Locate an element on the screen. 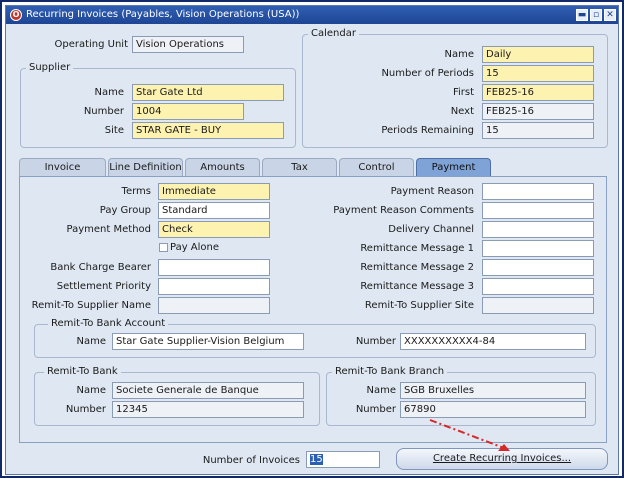  remit-to-supplier-site-label: Remit-To Supplier Site is located at coordinates (419, 305).